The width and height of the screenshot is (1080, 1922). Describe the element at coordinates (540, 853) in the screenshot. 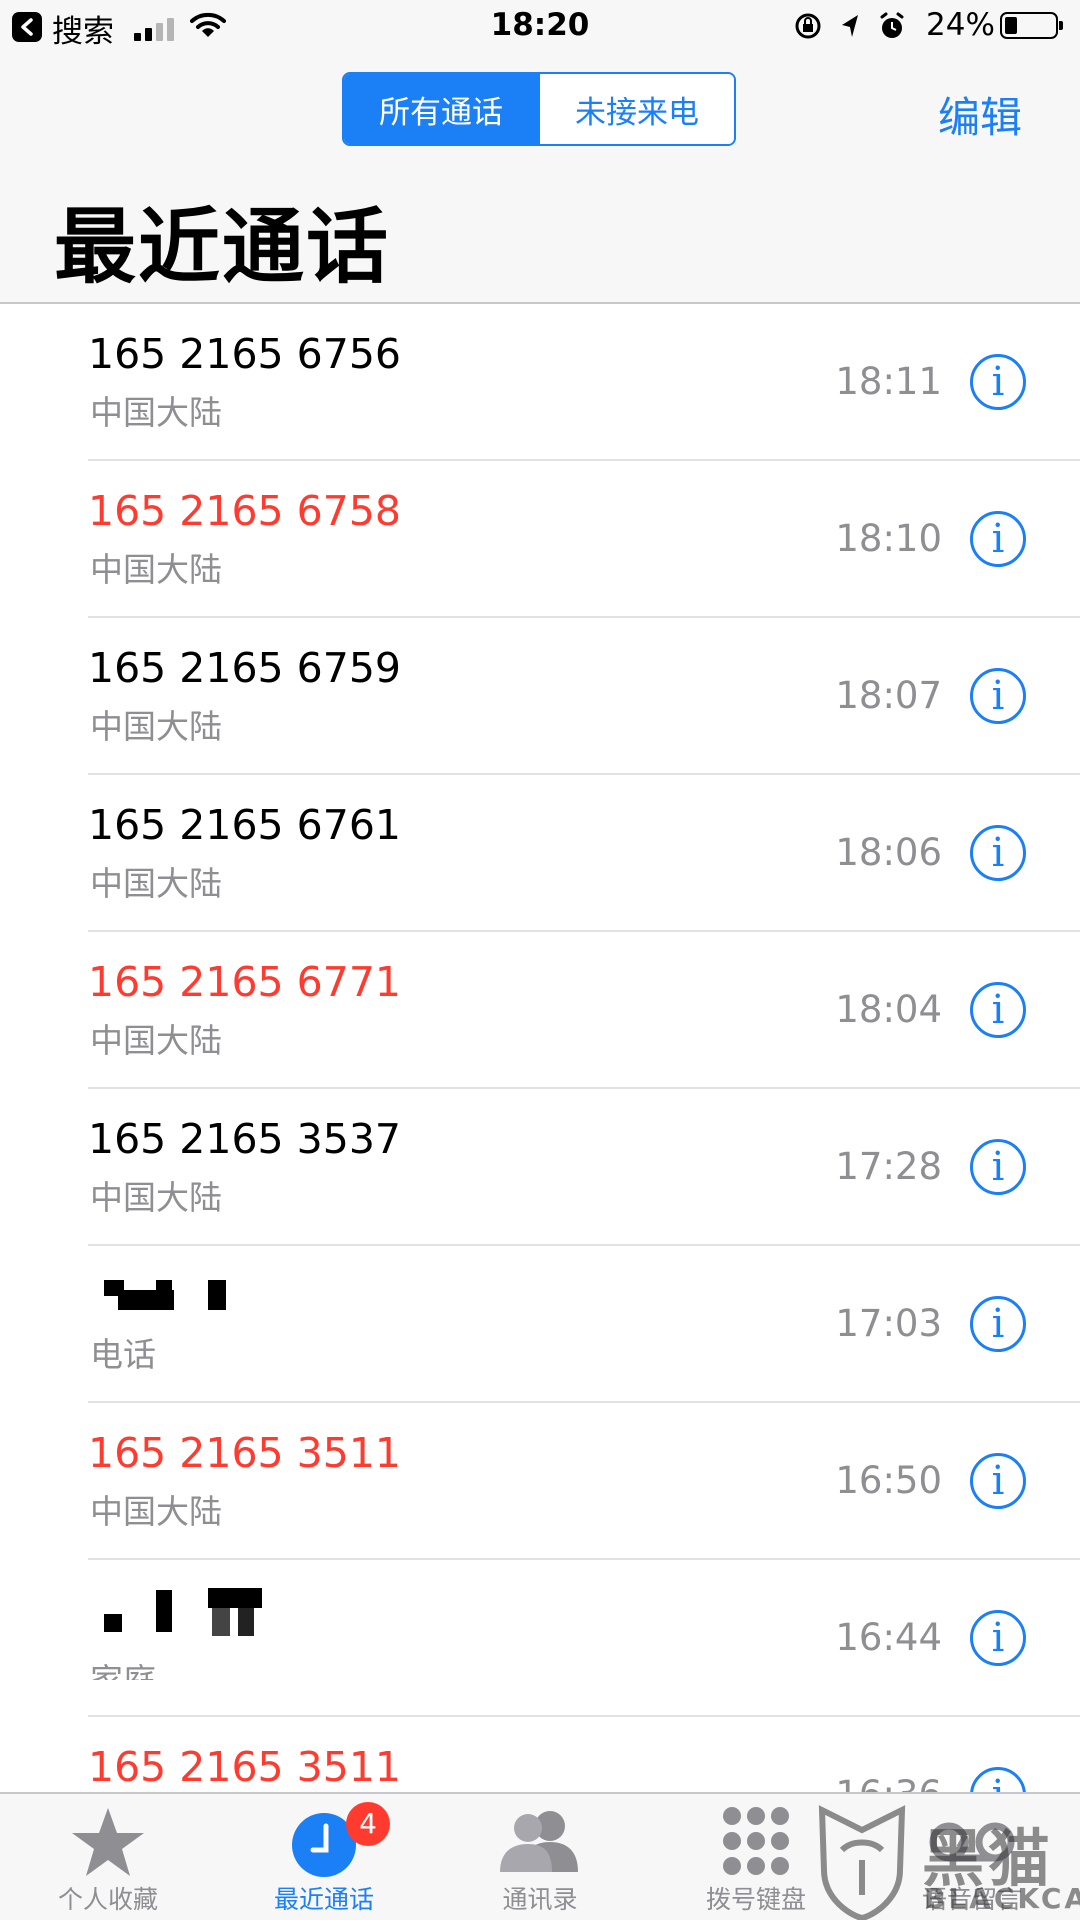

I see `call-row: 165 2165 6761 中国大陆 18:06 i` at that location.